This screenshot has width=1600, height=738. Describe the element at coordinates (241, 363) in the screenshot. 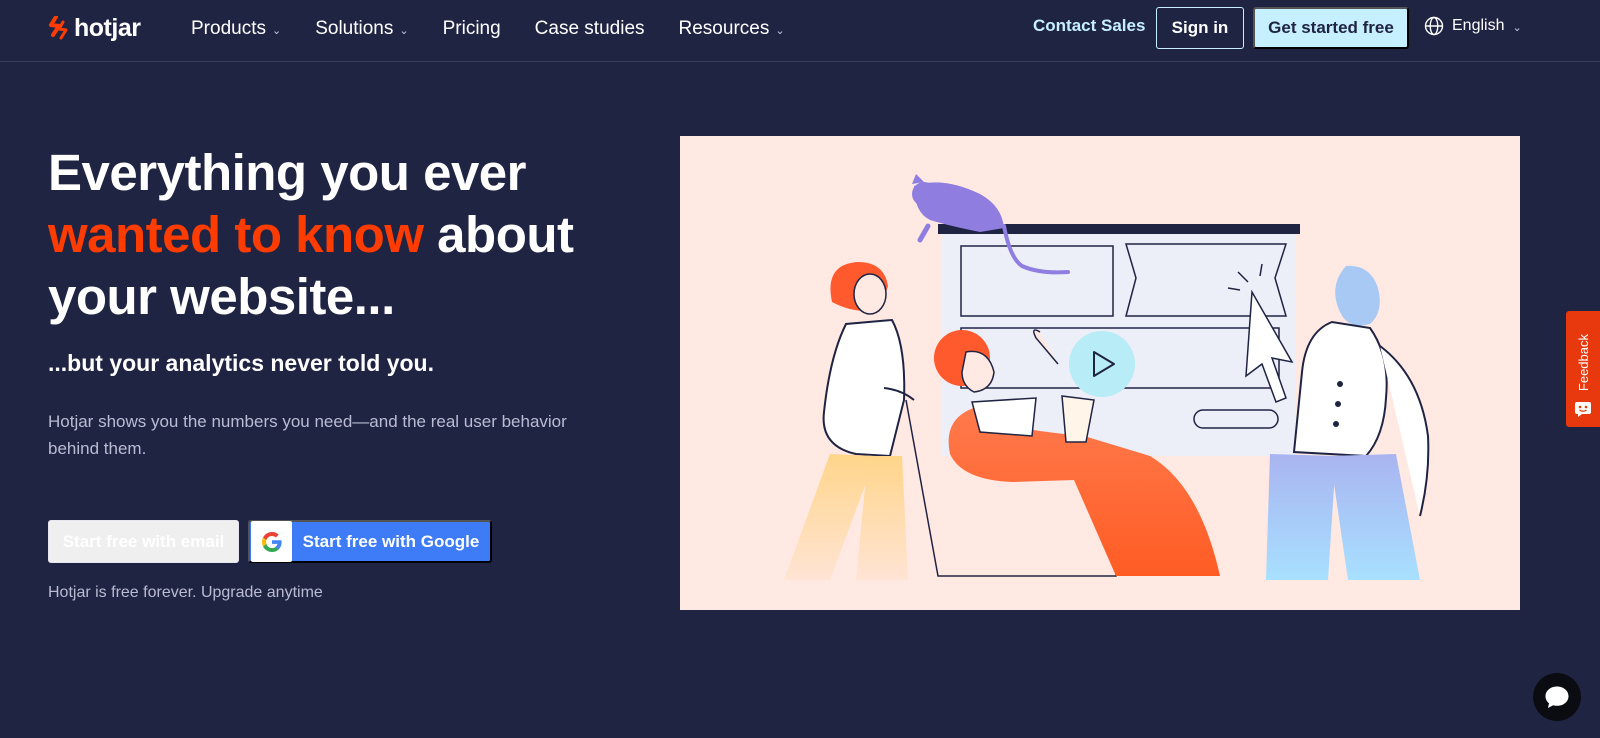

I see `hero-subheadline: ...but your analytics never told you.` at that location.